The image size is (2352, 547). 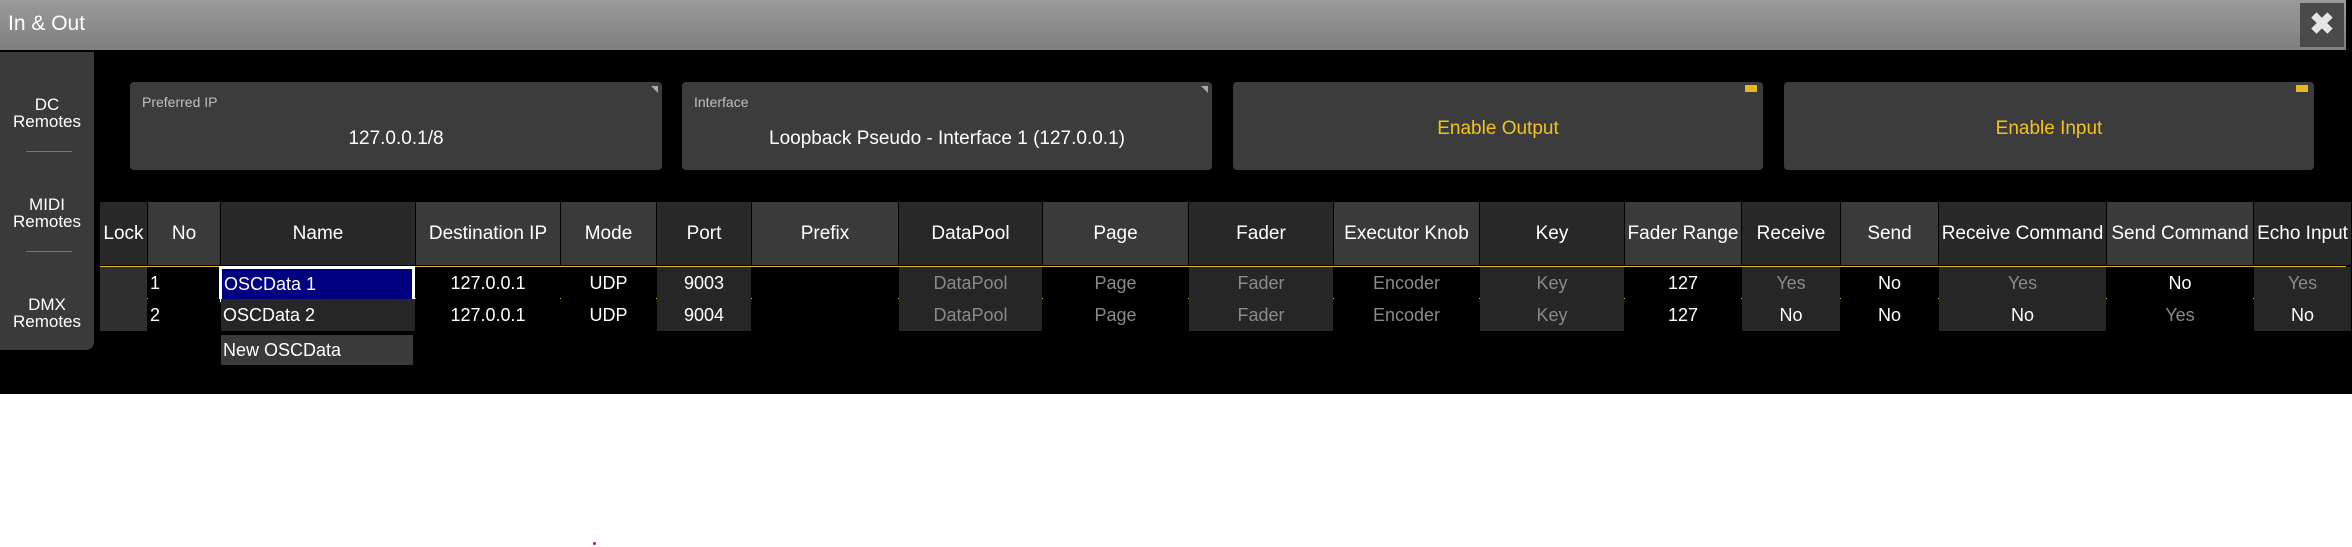 I want to click on column-header-mode: Mode, so click(x=608, y=233).